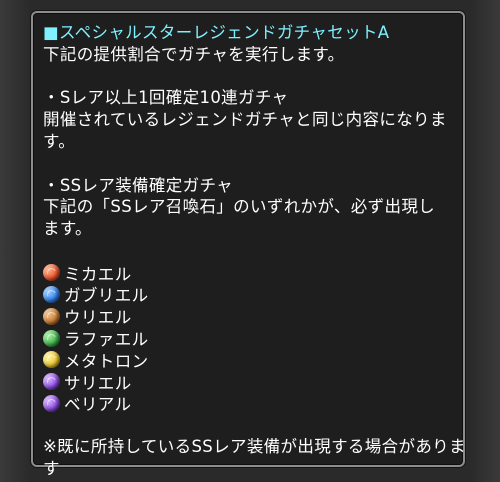 This screenshot has width=500, height=482. I want to click on section2-heading: ・SSレア装備確定ガチャ, so click(138, 185).